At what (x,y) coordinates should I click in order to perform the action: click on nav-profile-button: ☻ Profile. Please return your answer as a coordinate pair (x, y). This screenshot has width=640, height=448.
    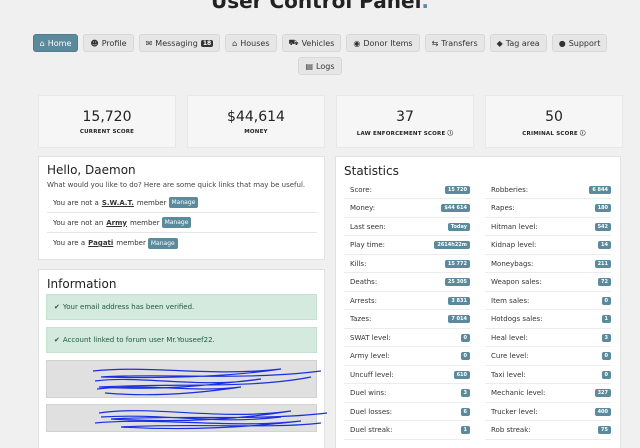
    Looking at the image, I should click on (108, 43).